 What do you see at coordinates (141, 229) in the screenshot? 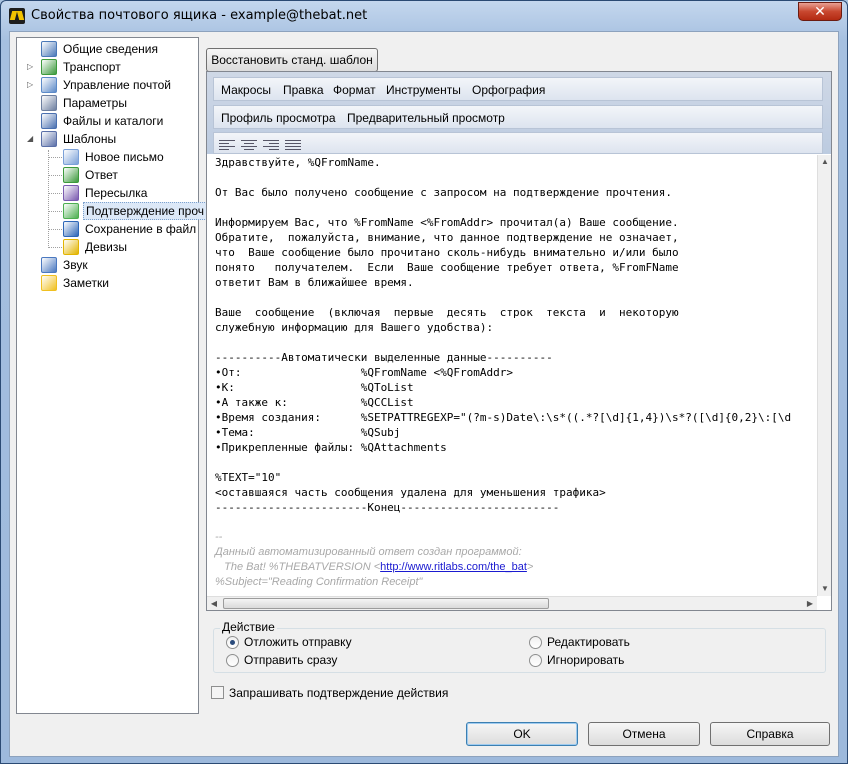
I see `tree-item-label: Сохранение в файл` at bounding box center [141, 229].